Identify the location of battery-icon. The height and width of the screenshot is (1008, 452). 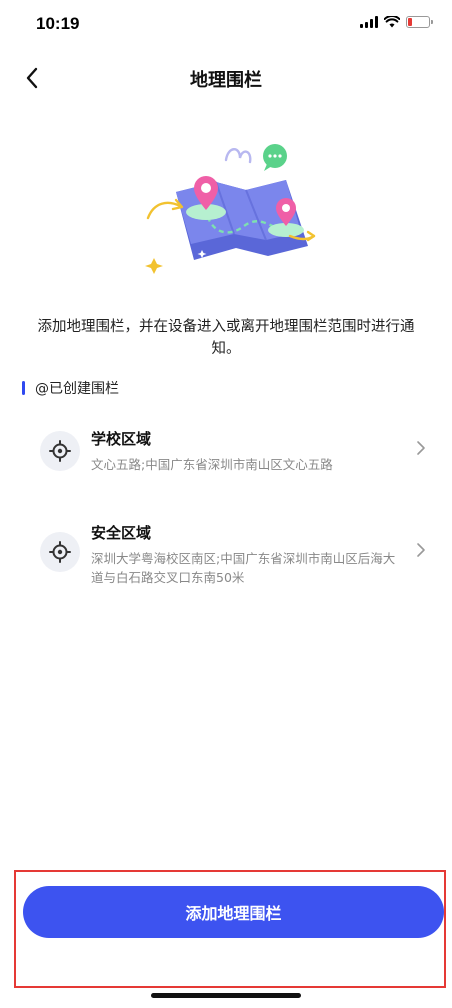
(419, 22).